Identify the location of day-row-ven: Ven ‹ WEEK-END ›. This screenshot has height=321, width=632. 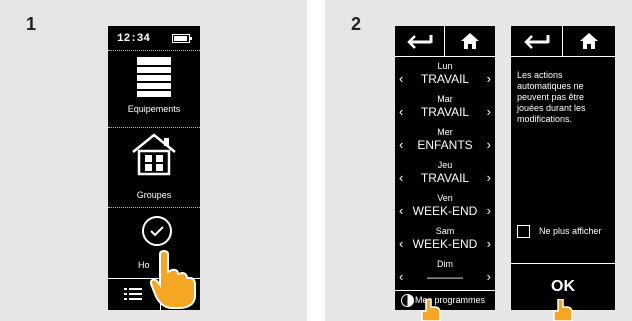
(445, 207).